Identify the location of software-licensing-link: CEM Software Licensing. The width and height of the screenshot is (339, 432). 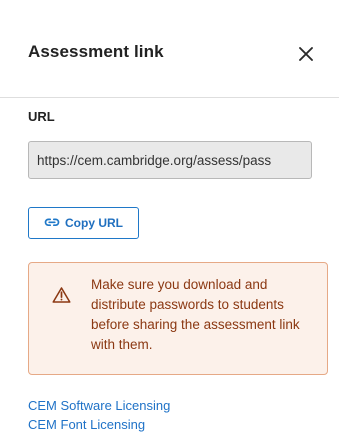
(168, 405).